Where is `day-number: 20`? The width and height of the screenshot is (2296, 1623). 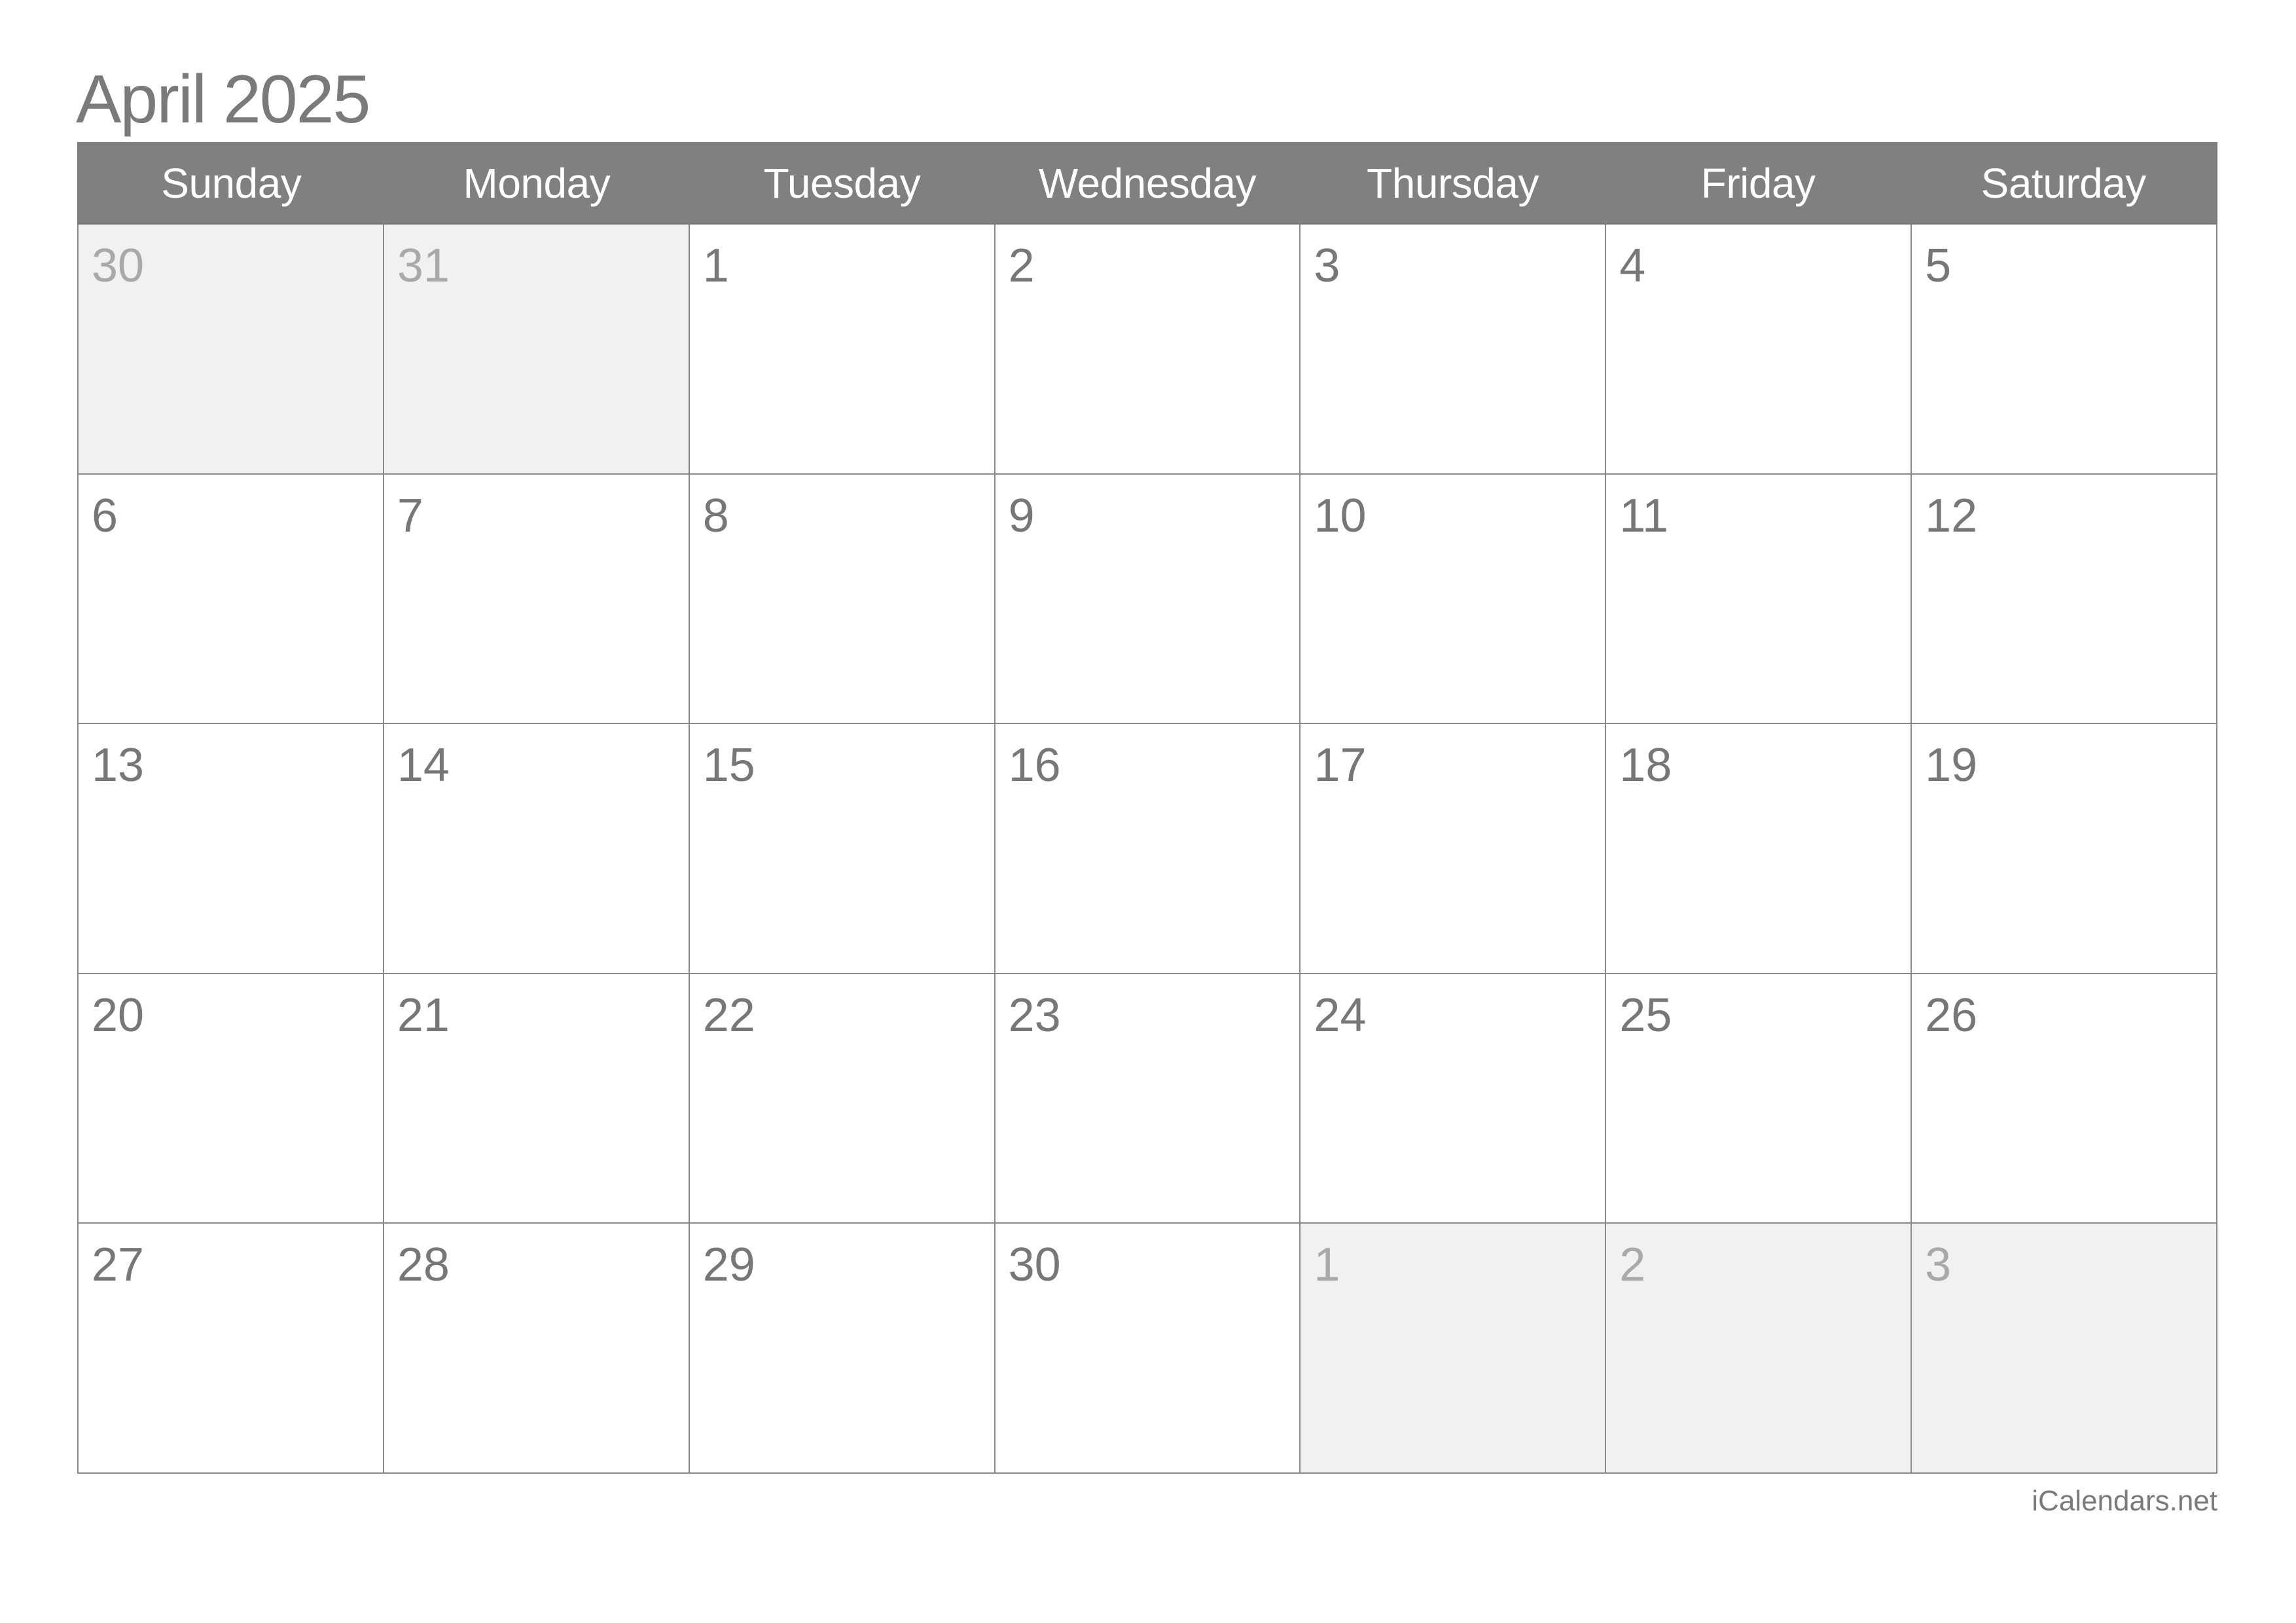 day-number: 20 is located at coordinates (118, 1015).